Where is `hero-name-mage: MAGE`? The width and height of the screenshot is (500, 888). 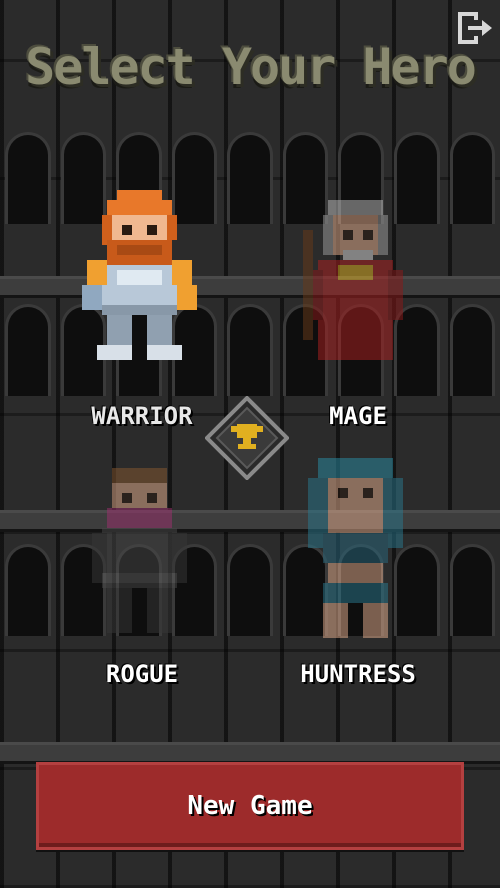
hero-name-mage: MAGE is located at coordinates (358, 416).